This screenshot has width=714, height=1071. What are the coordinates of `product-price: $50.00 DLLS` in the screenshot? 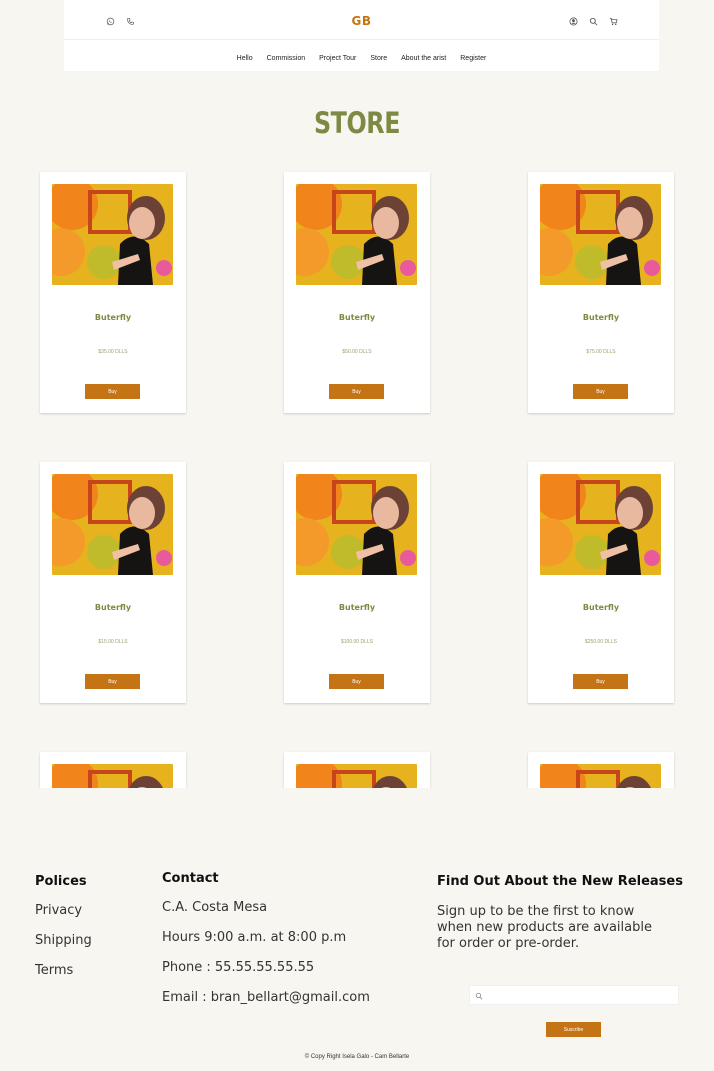 It's located at (357, 352).